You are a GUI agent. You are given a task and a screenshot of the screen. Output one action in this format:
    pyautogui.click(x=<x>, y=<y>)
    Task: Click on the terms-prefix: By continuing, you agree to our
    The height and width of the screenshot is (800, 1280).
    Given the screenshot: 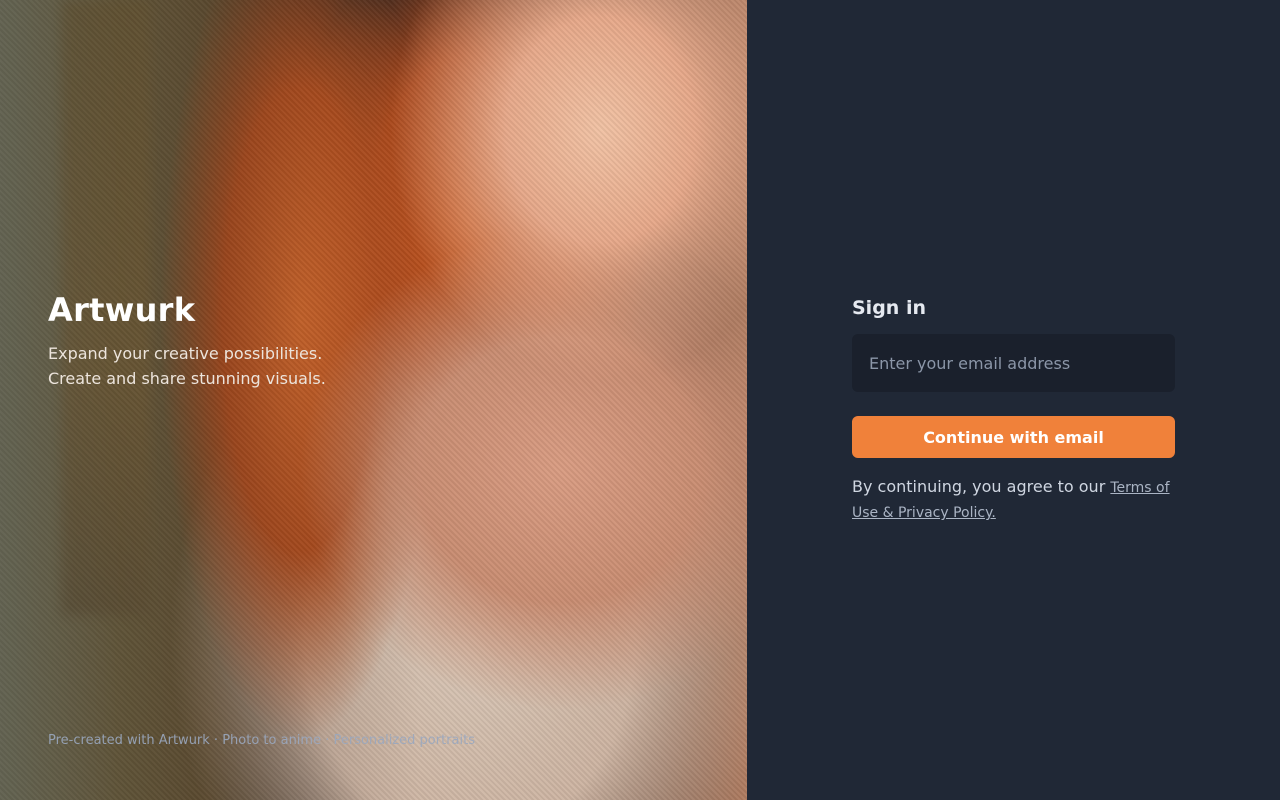 What is the action you would take?
    pyautogui.click(x=979, y=486)
    